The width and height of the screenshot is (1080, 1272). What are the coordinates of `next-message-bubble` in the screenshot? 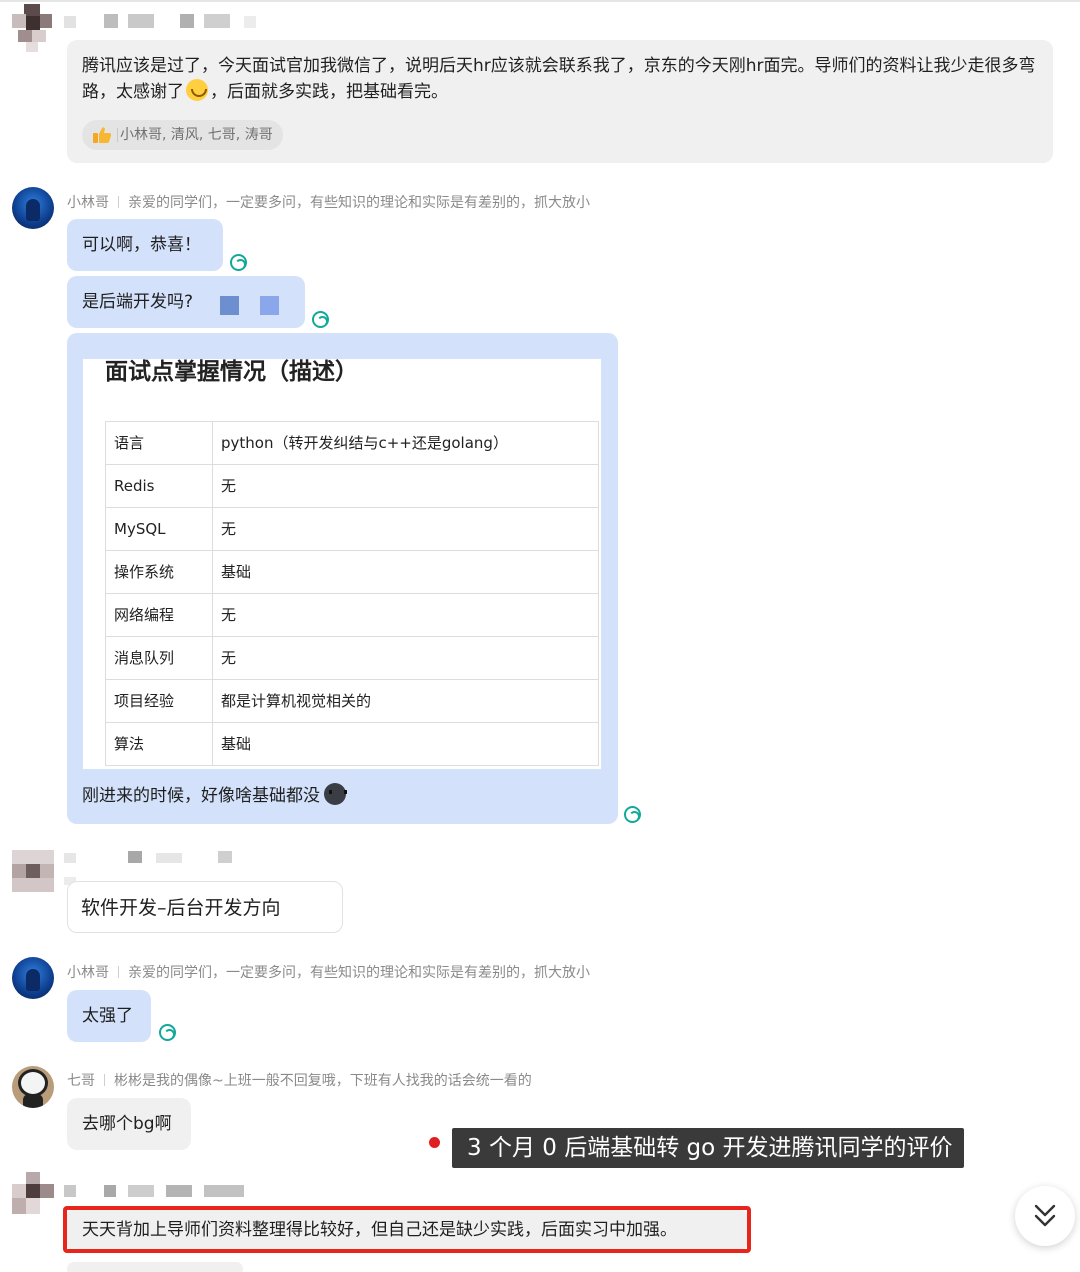 It's located at (155, 1267).